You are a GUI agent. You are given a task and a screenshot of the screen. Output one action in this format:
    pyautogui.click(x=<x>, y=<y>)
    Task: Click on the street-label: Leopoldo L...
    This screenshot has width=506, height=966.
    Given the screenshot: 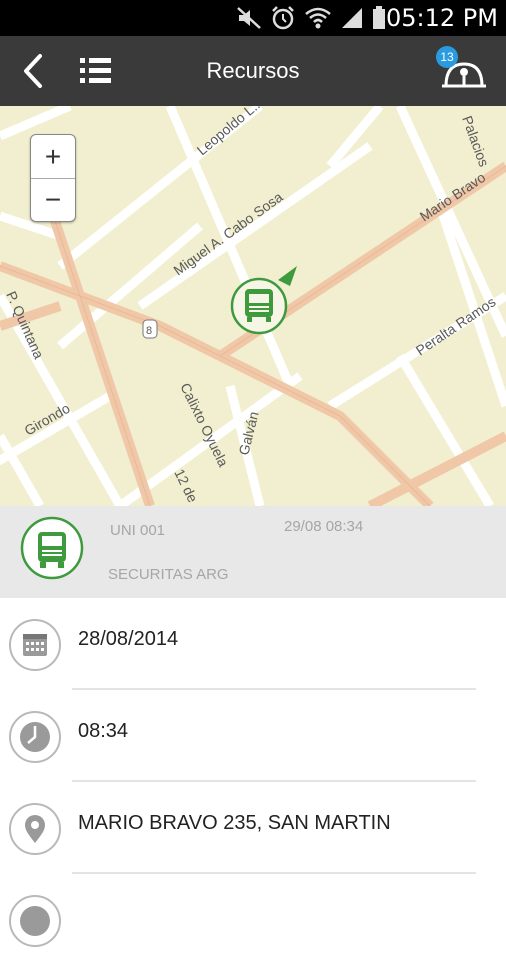 What is the action you would take?
    pyautogui.click(x=230, y=132)
    